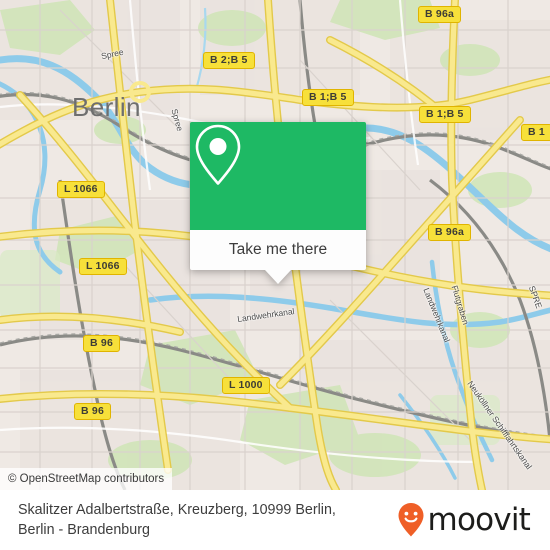 This screenshot has width=550, height=550. I want to click on popup-header, so click(278, 176).